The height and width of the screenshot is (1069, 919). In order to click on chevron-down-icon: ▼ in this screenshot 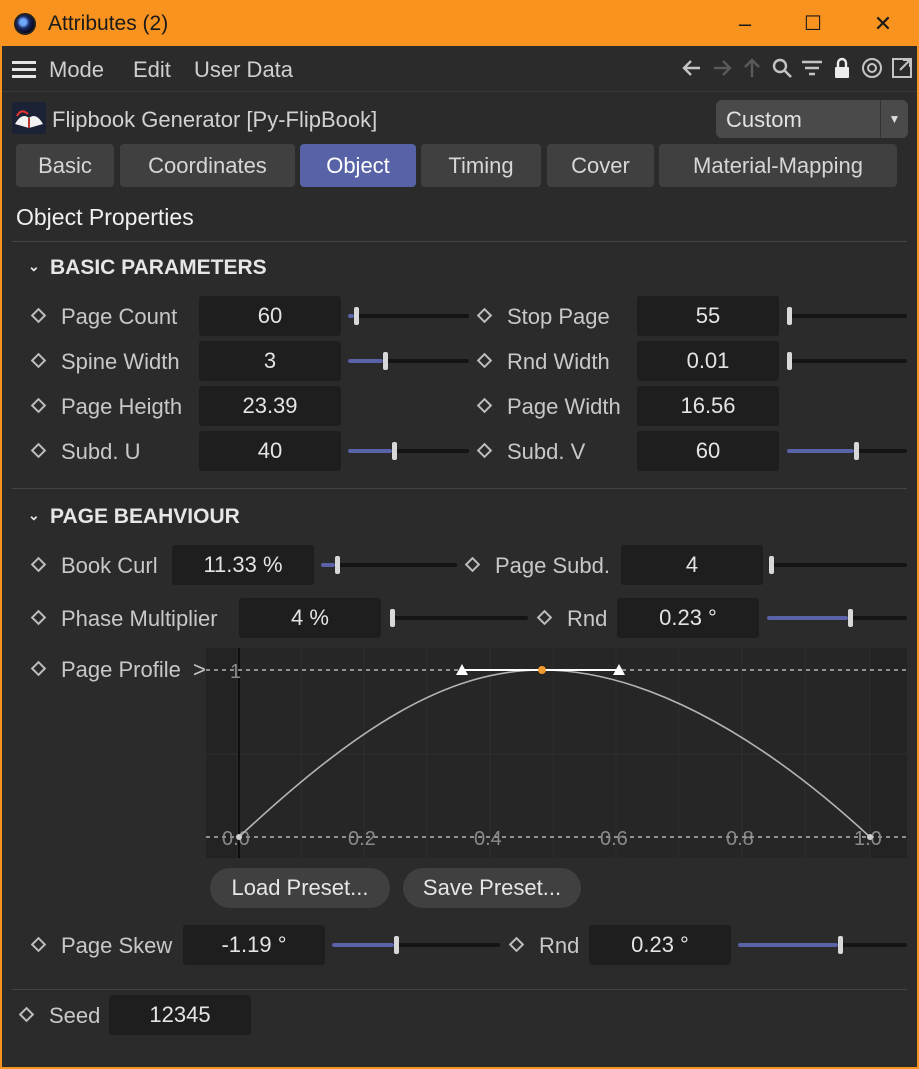, I will do `click(894, 119)`.